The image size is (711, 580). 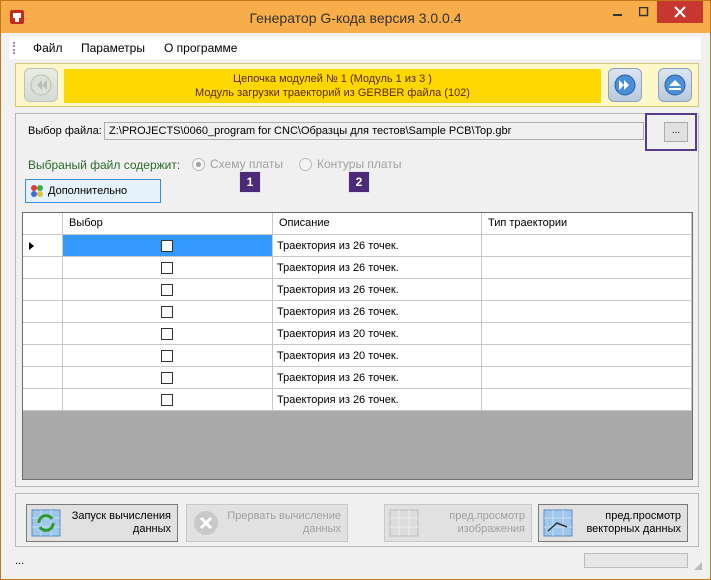 What do you see at coordinates (65, 131) in the screenshot?
I see `file-label: Выбор файла:` at bounding box center [65, 131].